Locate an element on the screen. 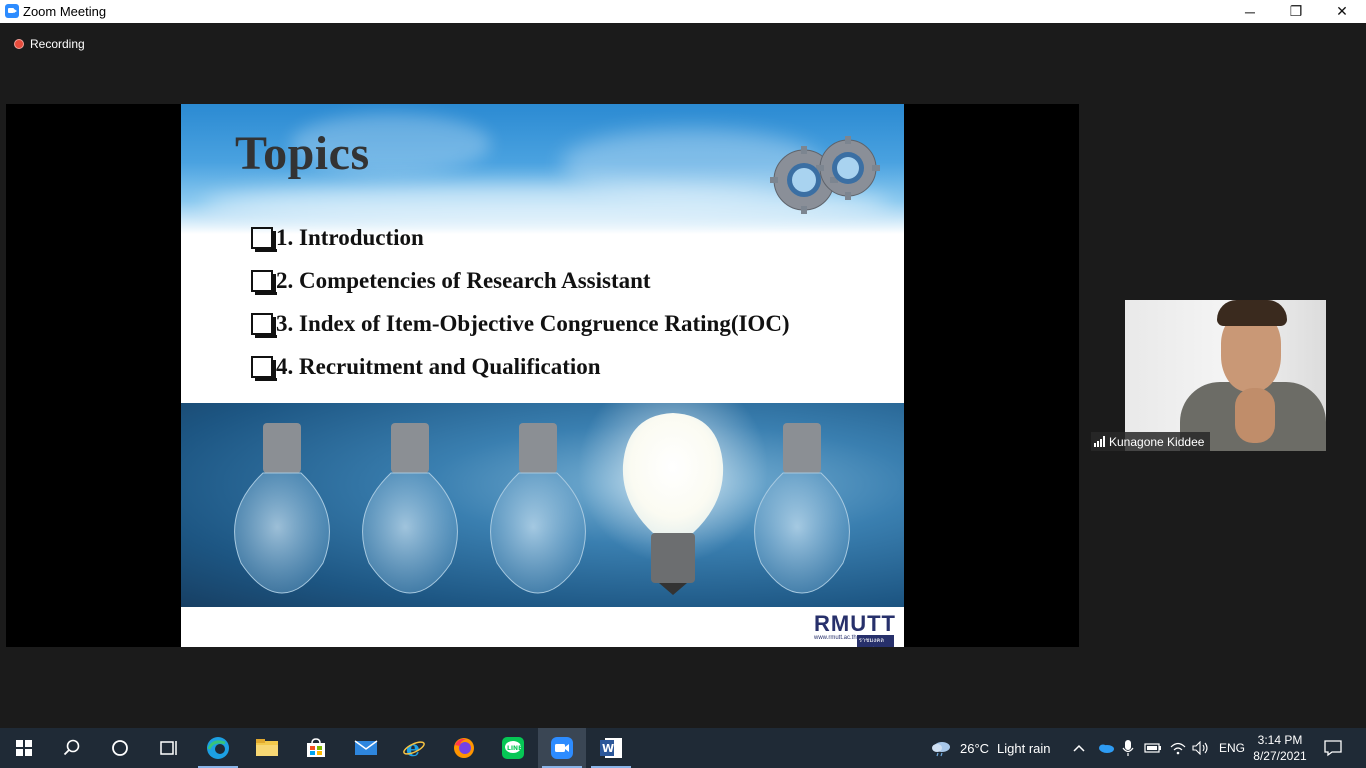  mail-icon is located at coordinates (366, 748).